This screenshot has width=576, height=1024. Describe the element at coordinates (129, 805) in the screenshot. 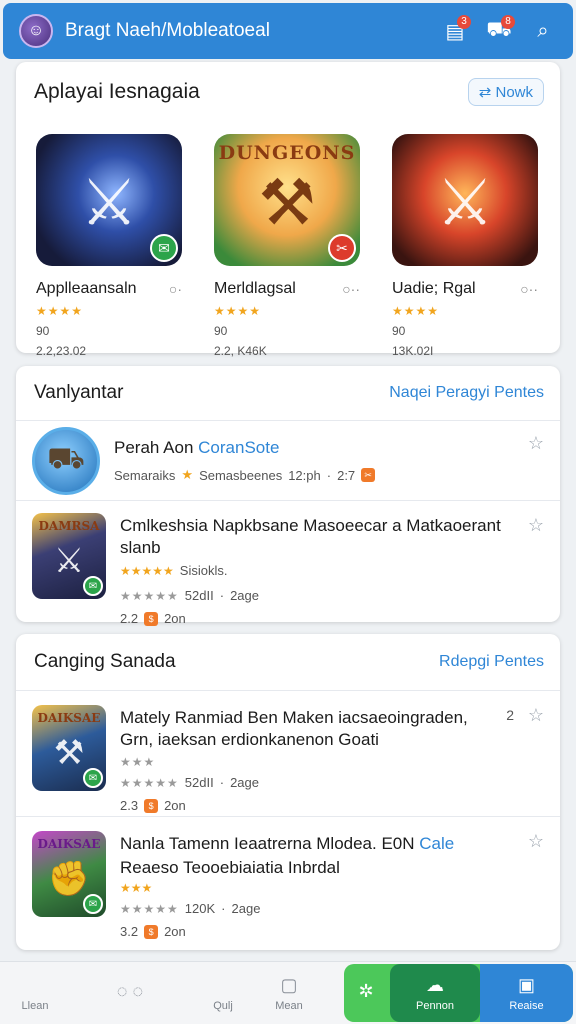

I see `price-text: 2.3` at that location.